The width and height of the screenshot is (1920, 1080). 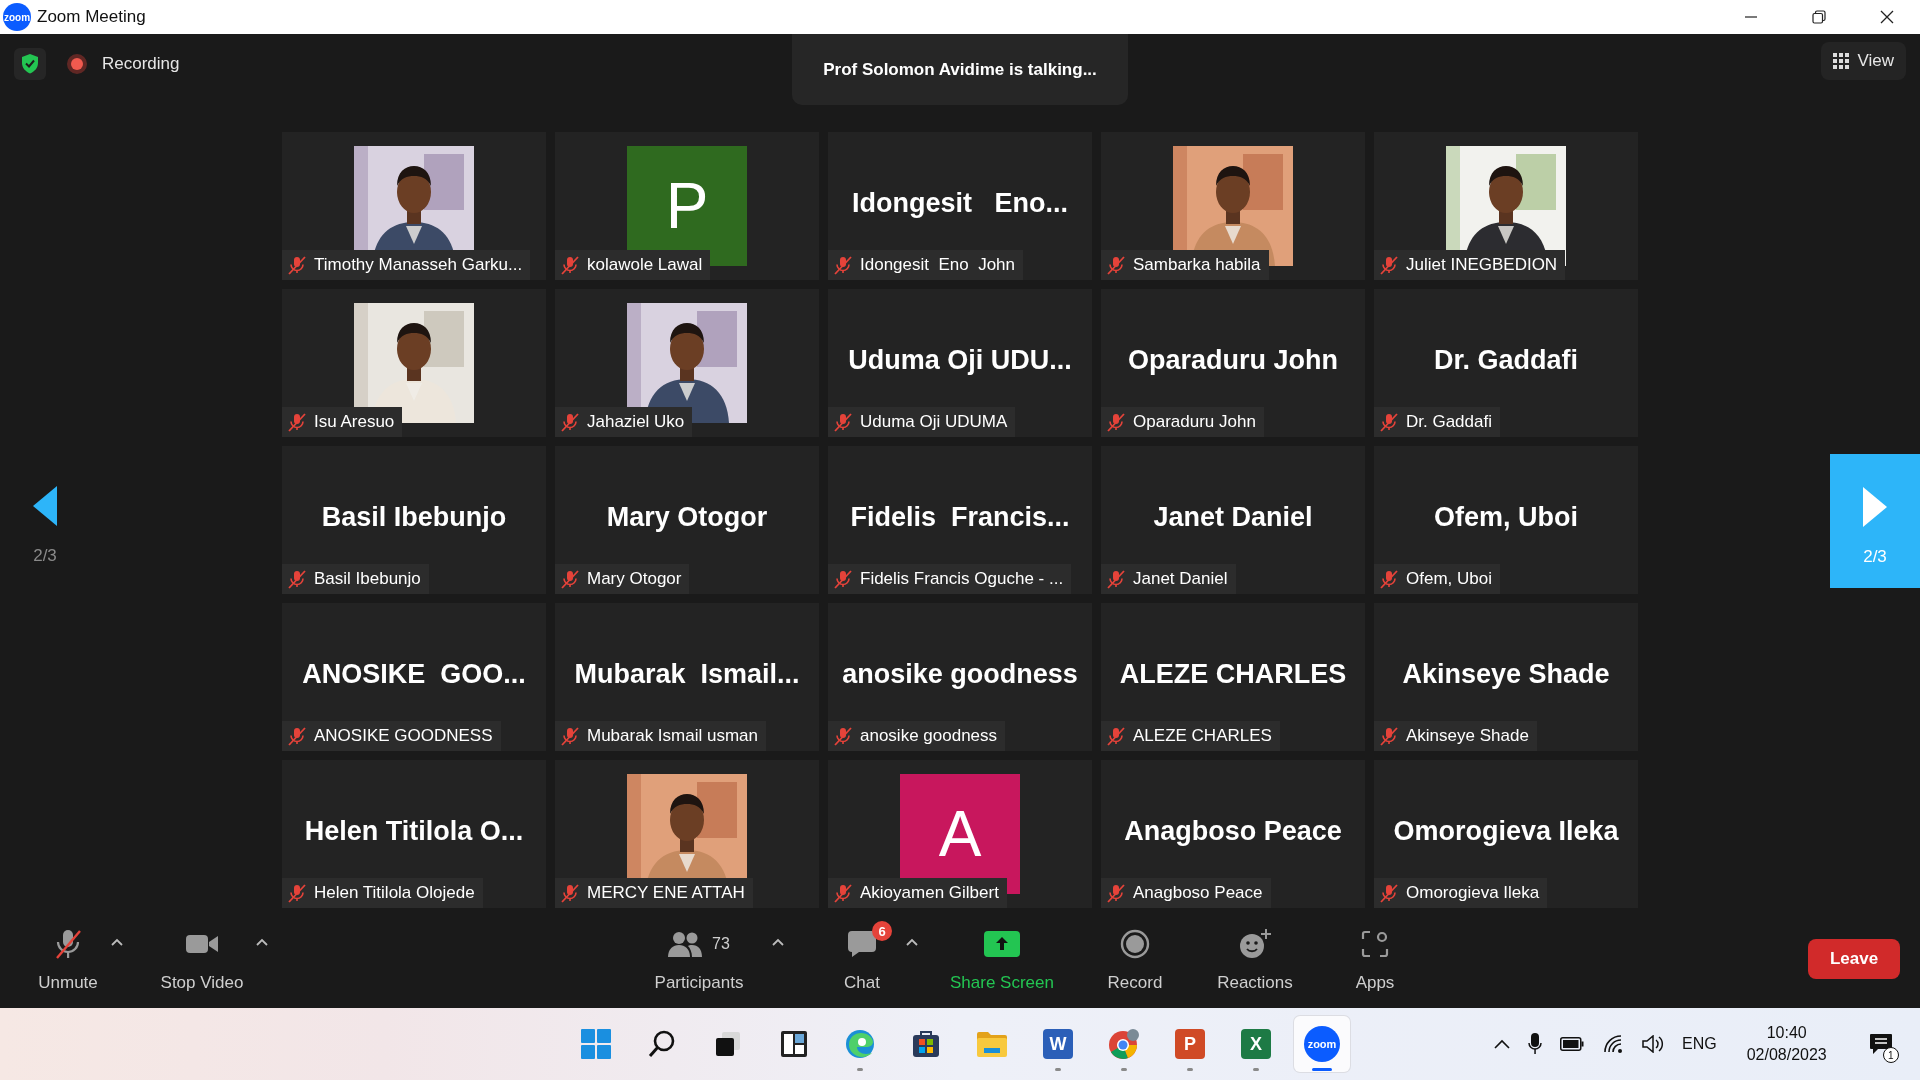 I want to click on language-indicator: ENG, so click(x=1699, y=1044).